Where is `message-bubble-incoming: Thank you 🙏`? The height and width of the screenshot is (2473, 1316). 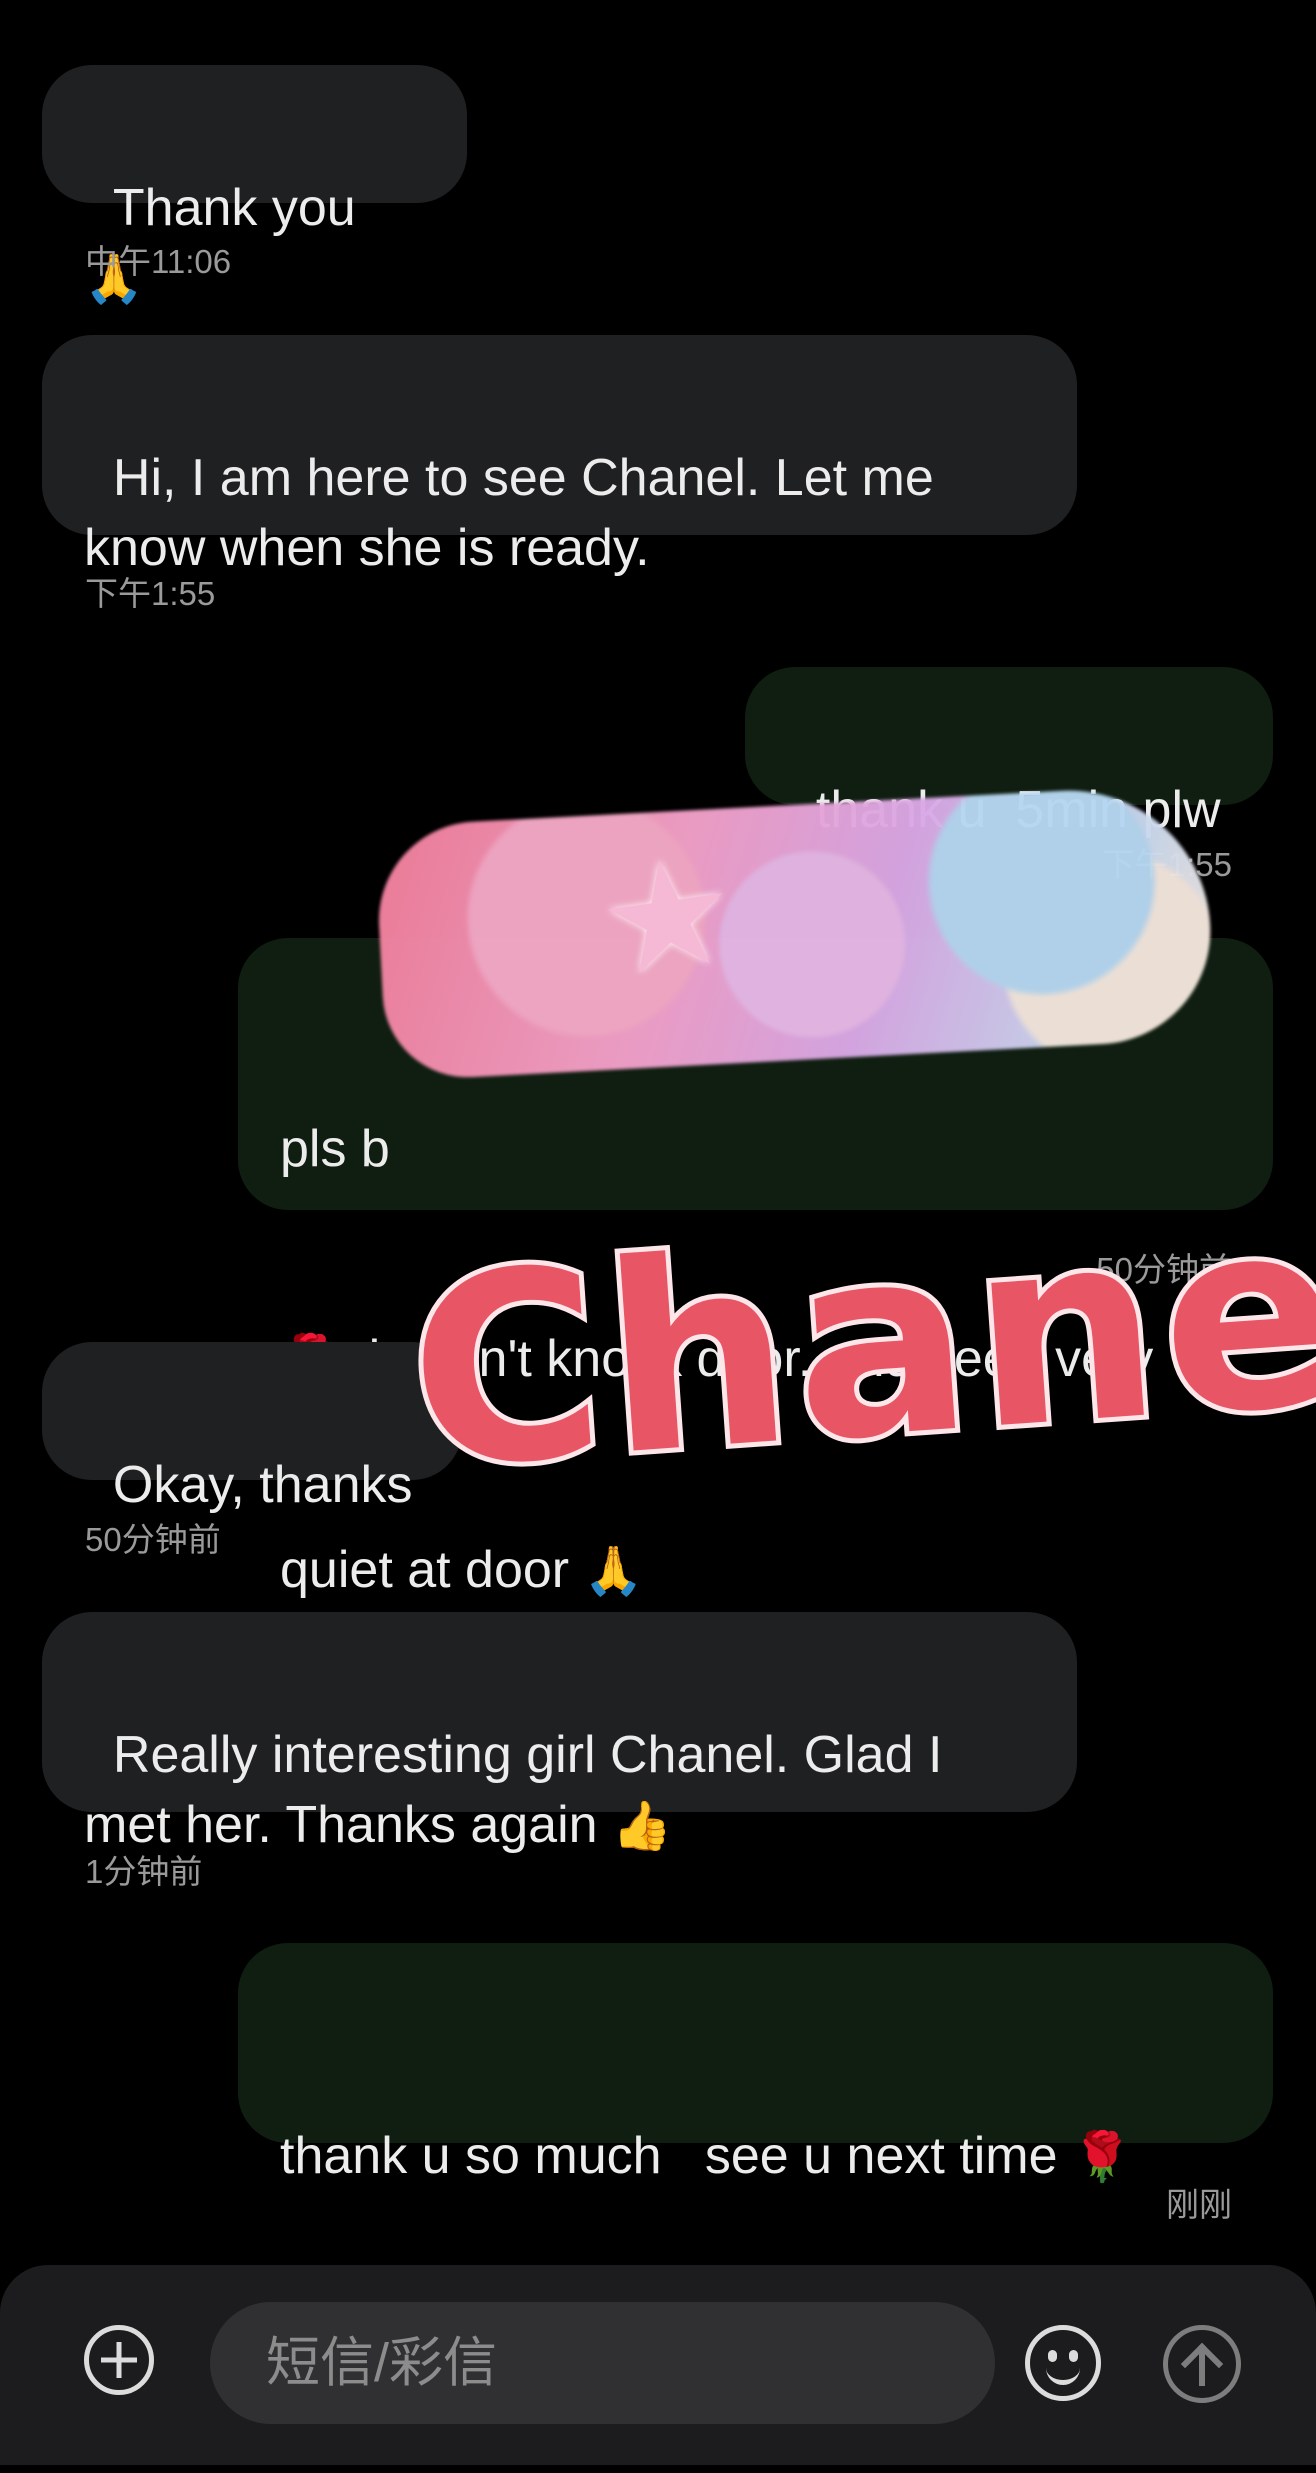 message-bubble-incoming: Thank you 🙏 is located at coordinates (254, 186).